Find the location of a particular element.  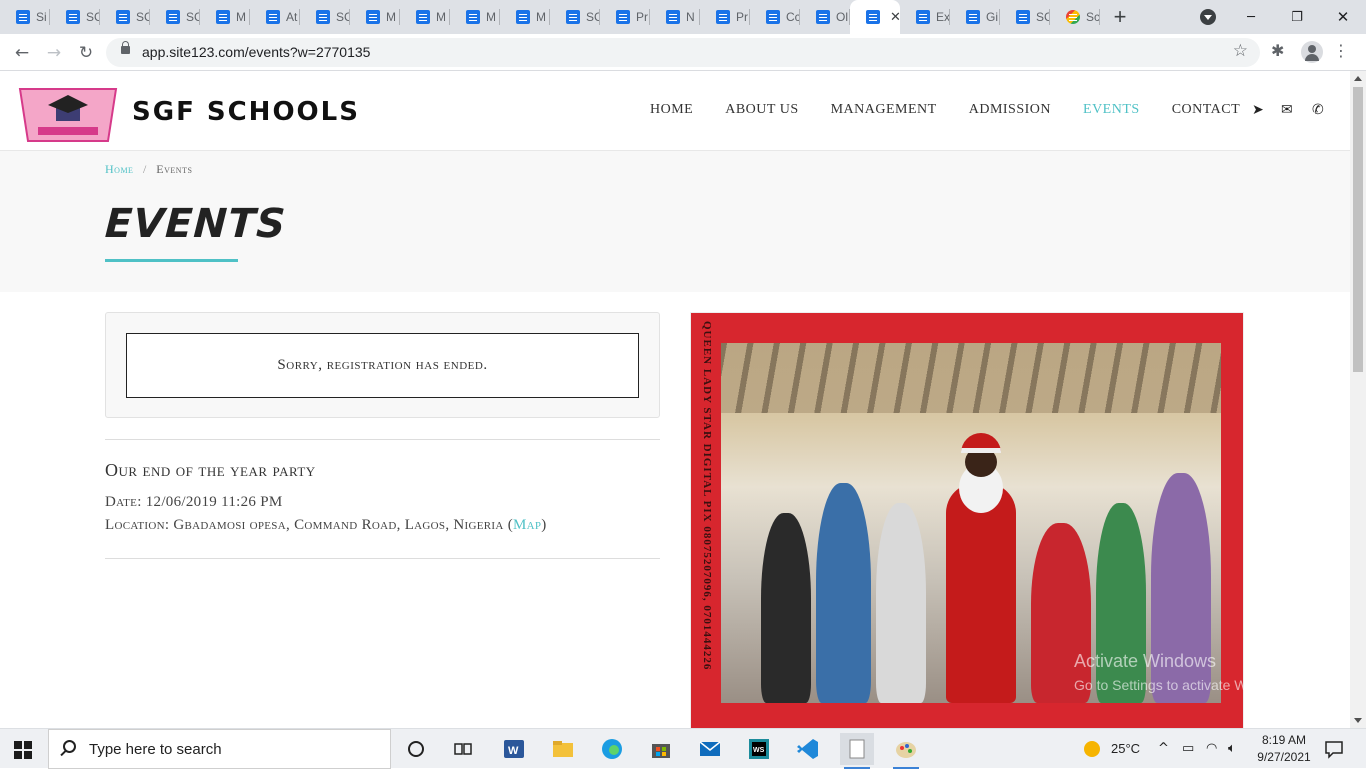

wifi-icon: ◠ is located at coordinates (1211, 748).